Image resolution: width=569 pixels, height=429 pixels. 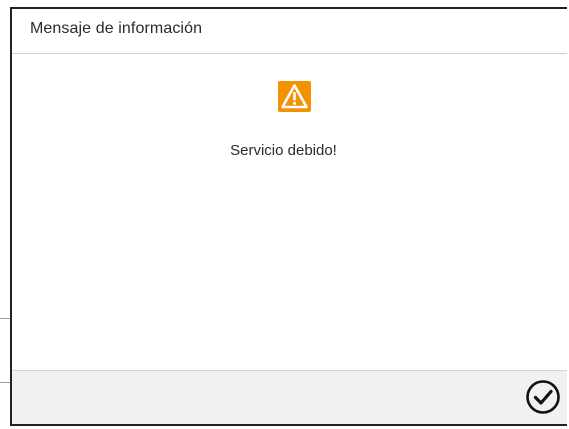 What do you see at coordinates (294, 96) in the screenshot?
I see `warning-icon` at bounding box center [294, 96].